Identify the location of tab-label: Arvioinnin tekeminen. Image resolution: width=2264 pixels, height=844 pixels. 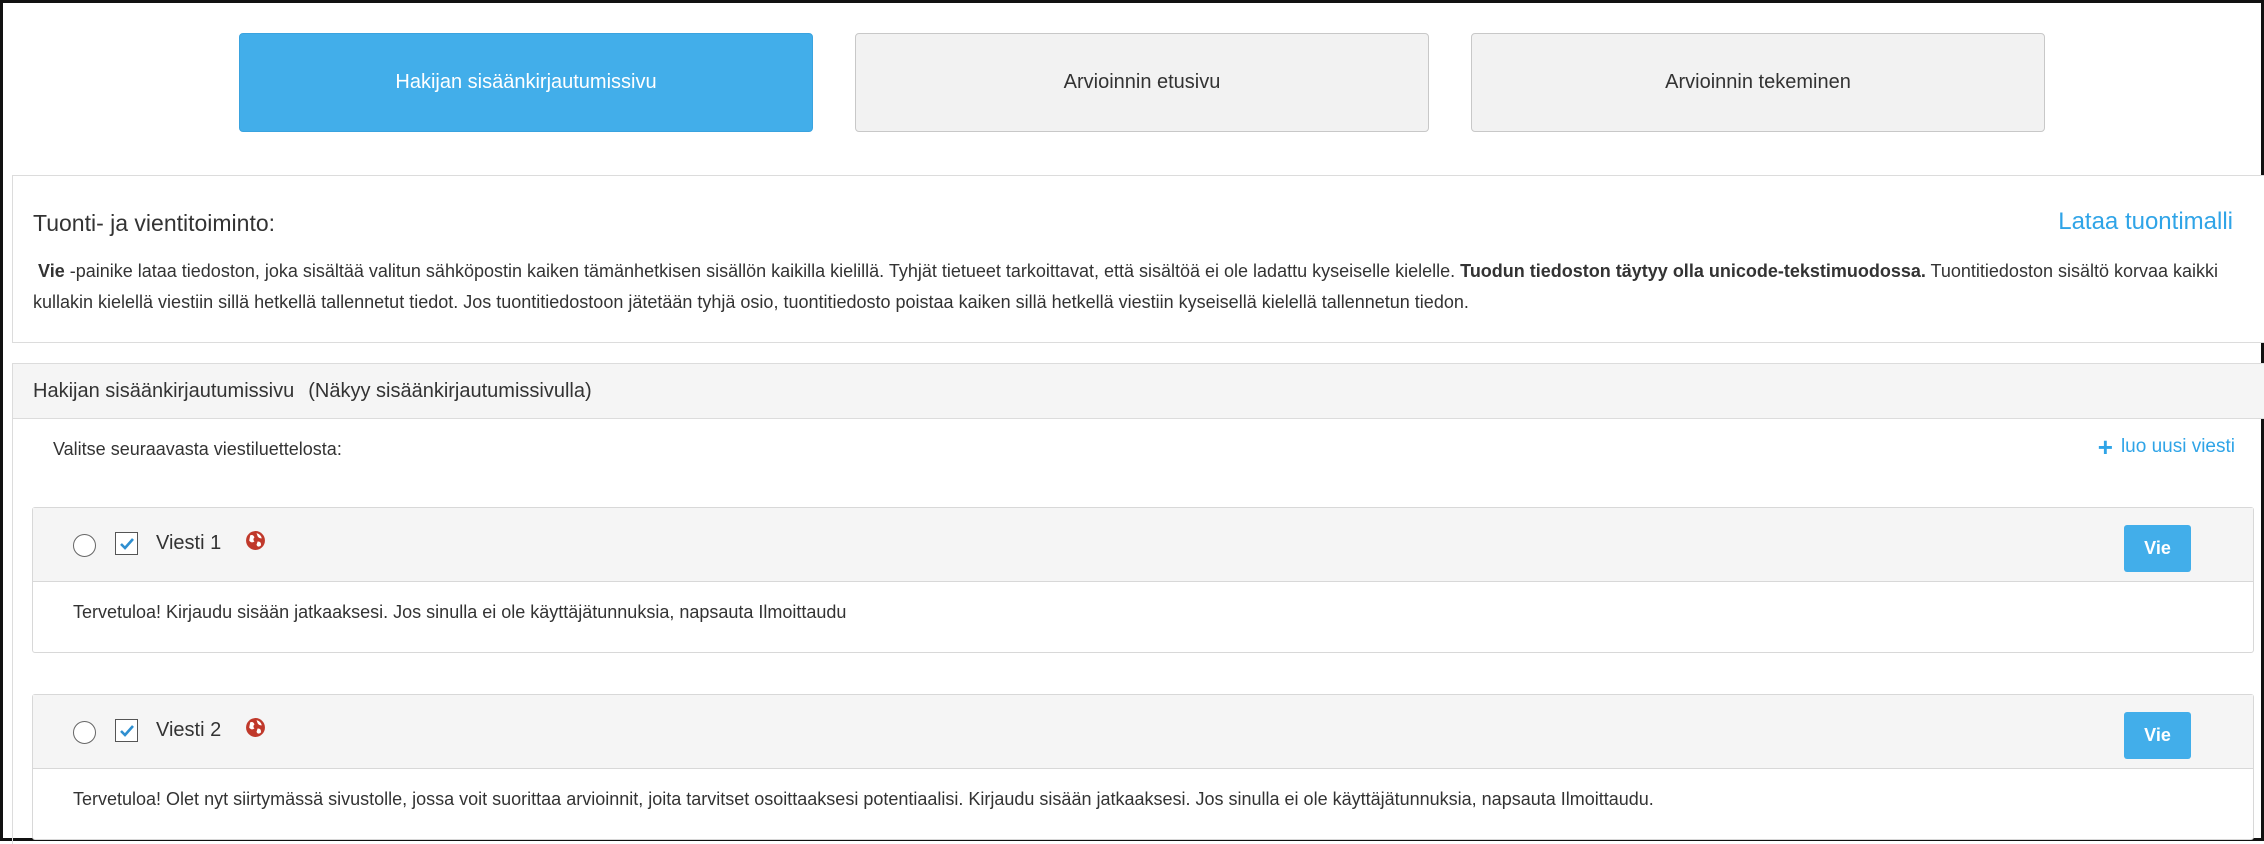
(1758, 82).